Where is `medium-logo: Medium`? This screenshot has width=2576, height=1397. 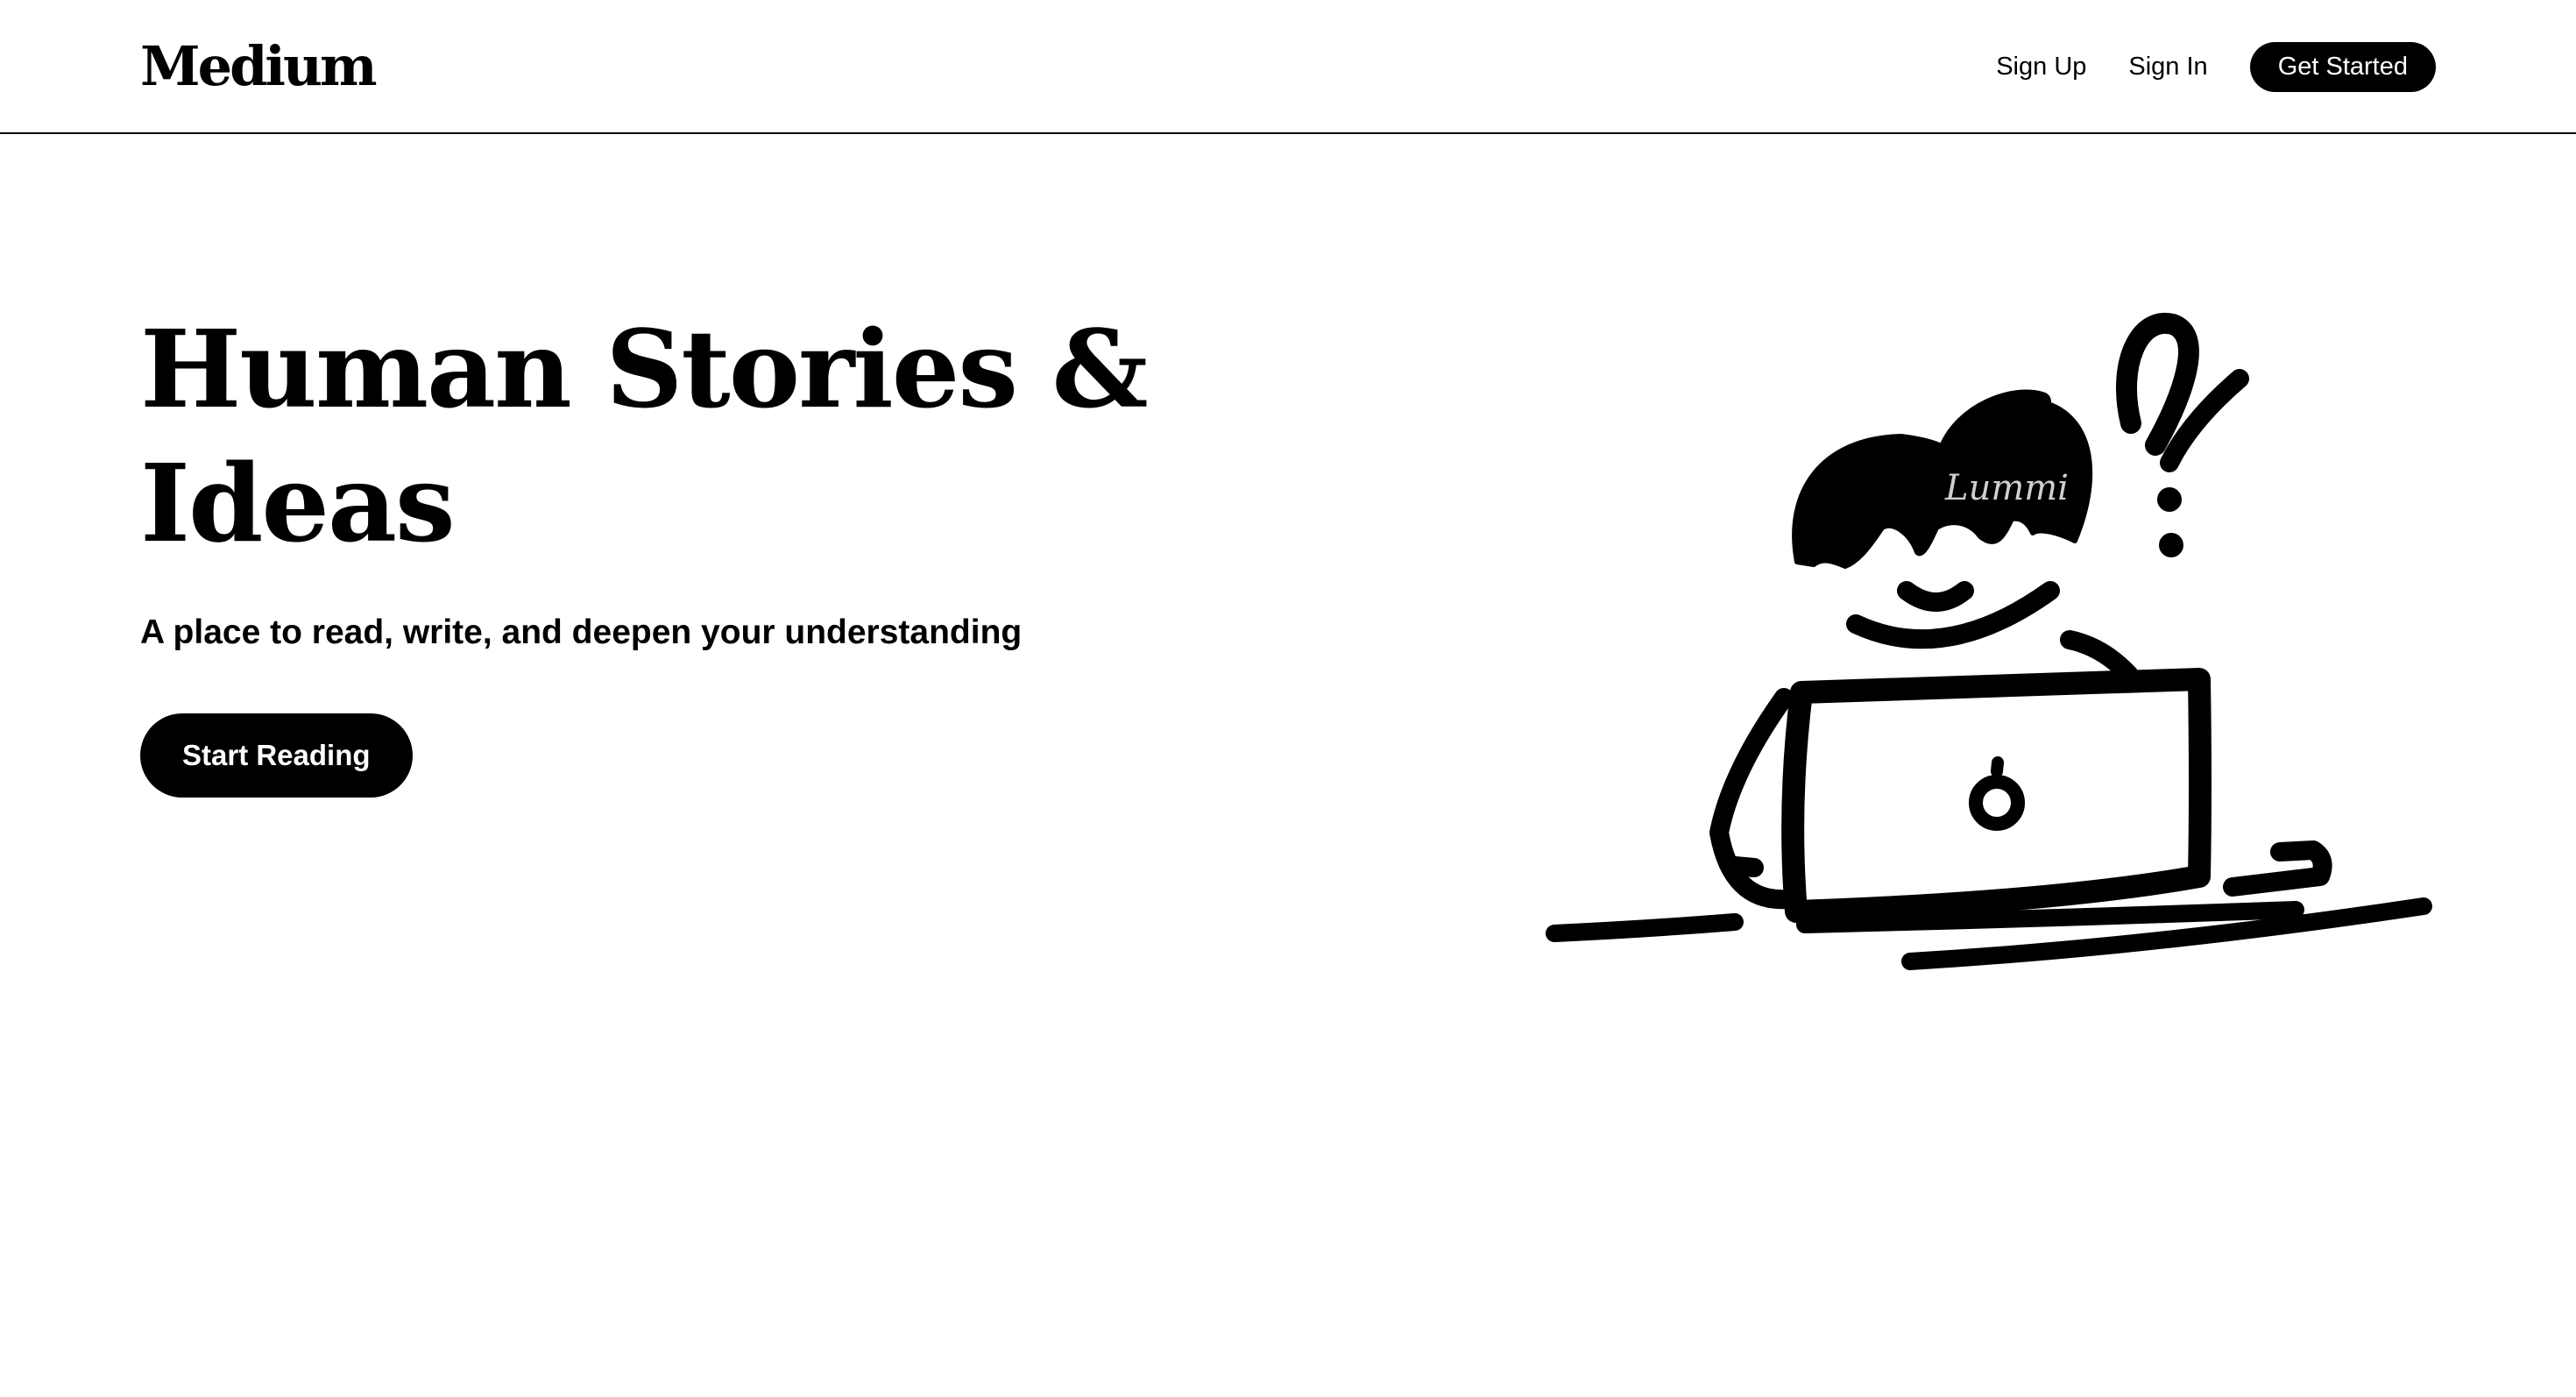 medium-logo: Medium is located at coordinates (259, 66).